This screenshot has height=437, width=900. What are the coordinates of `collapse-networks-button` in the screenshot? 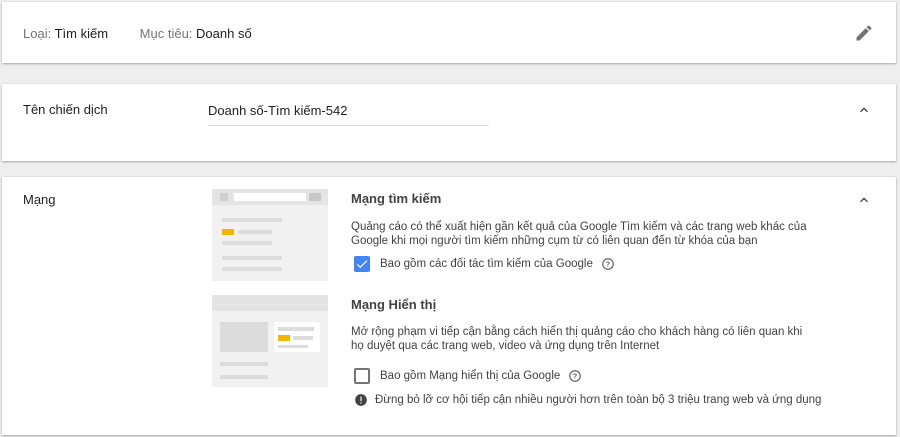 It's located at (864, 200).